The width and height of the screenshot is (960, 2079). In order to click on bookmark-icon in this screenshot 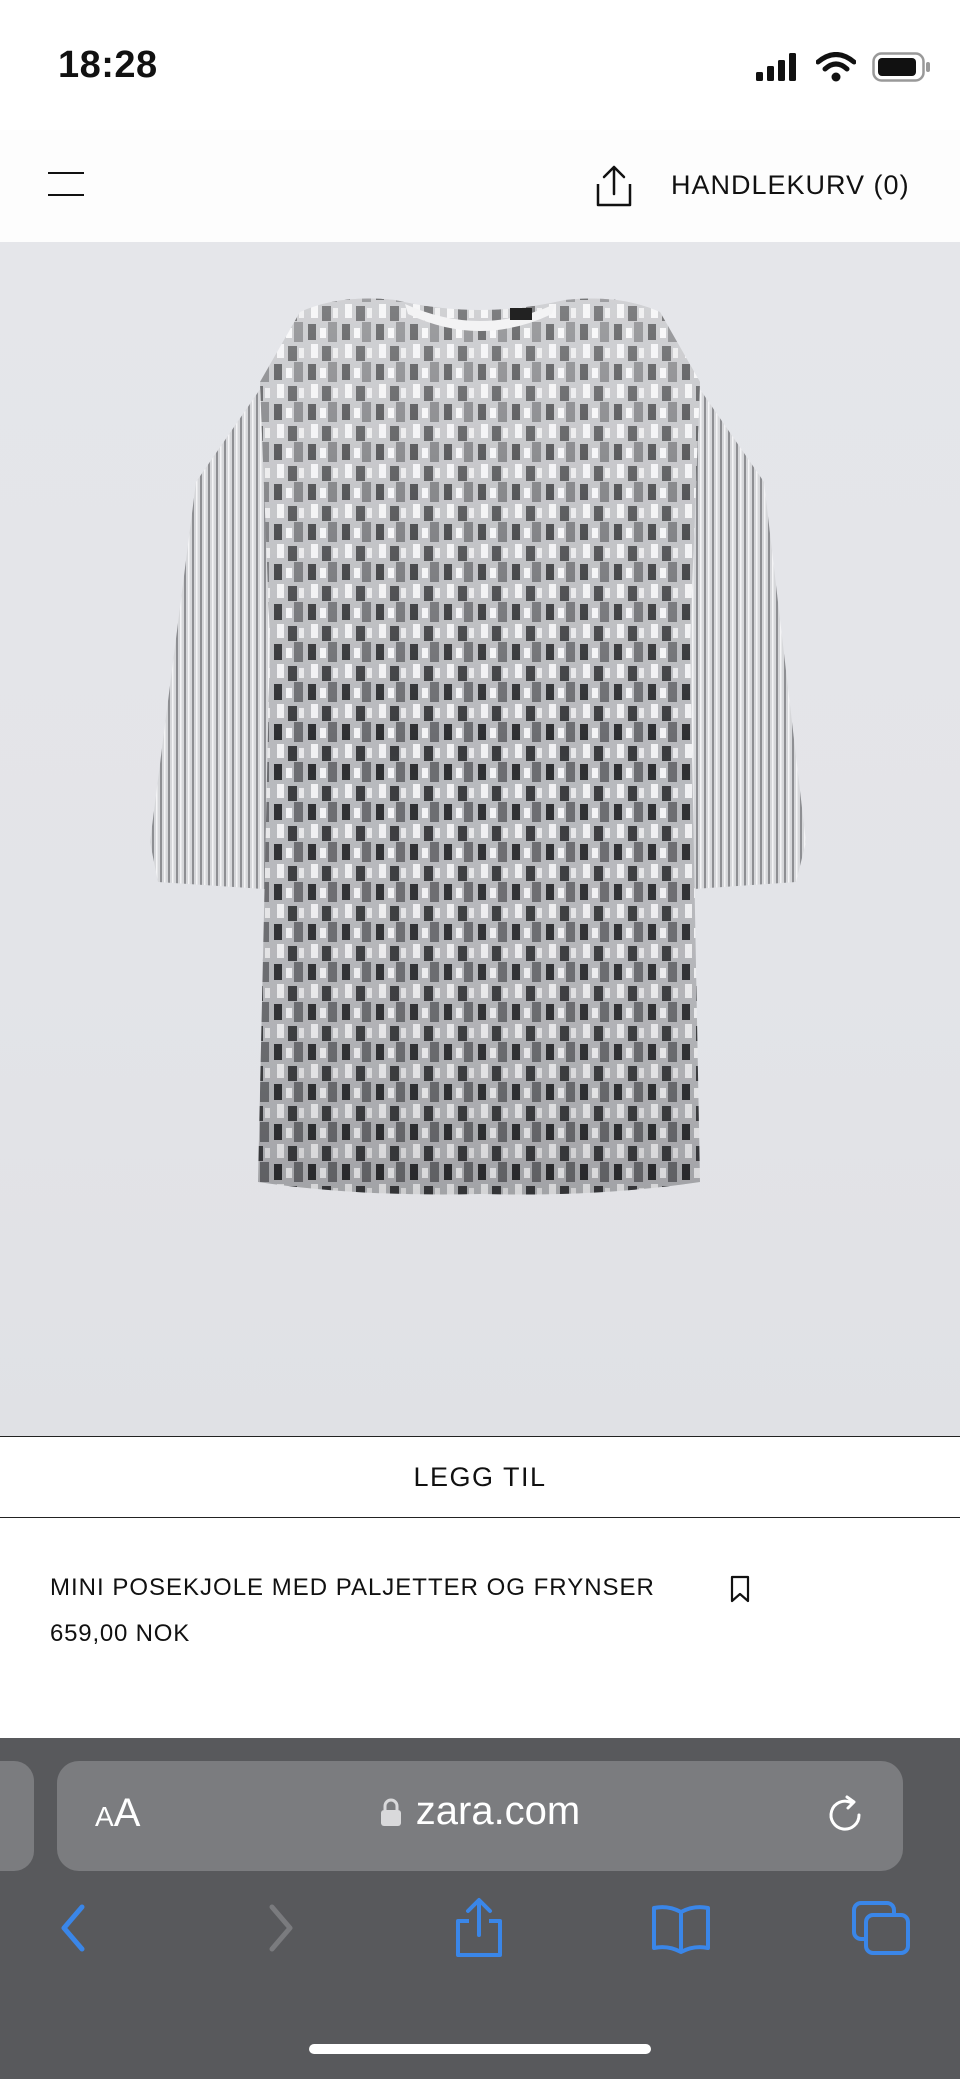, I will do `click(740, 1589)`.